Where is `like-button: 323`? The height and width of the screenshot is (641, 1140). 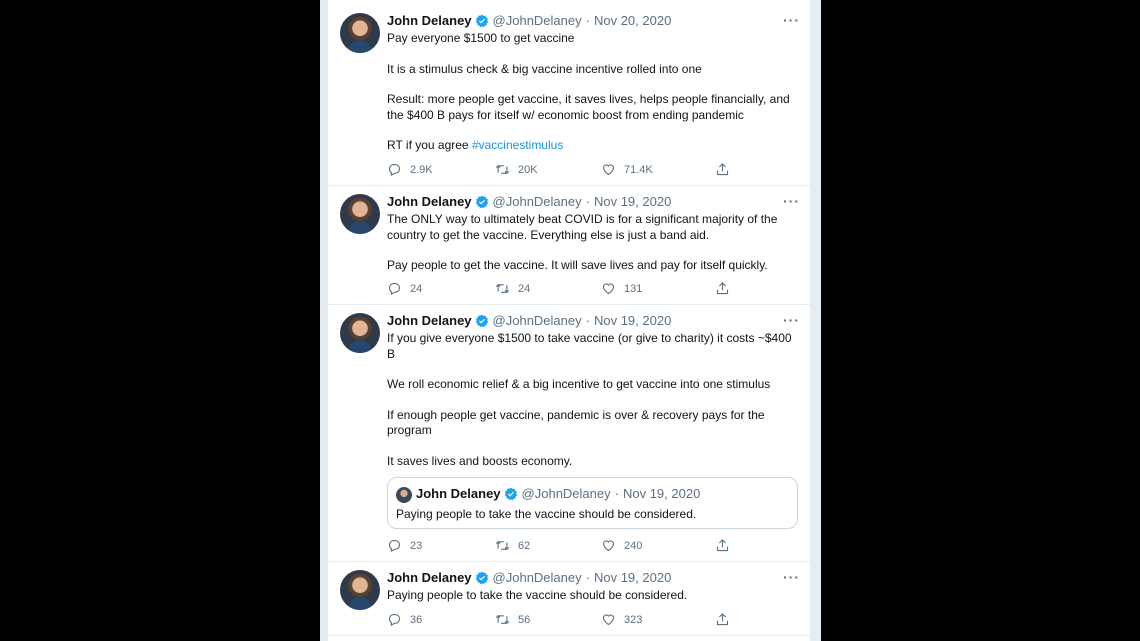
like-button: 323 is located at coordinates (621, 619).